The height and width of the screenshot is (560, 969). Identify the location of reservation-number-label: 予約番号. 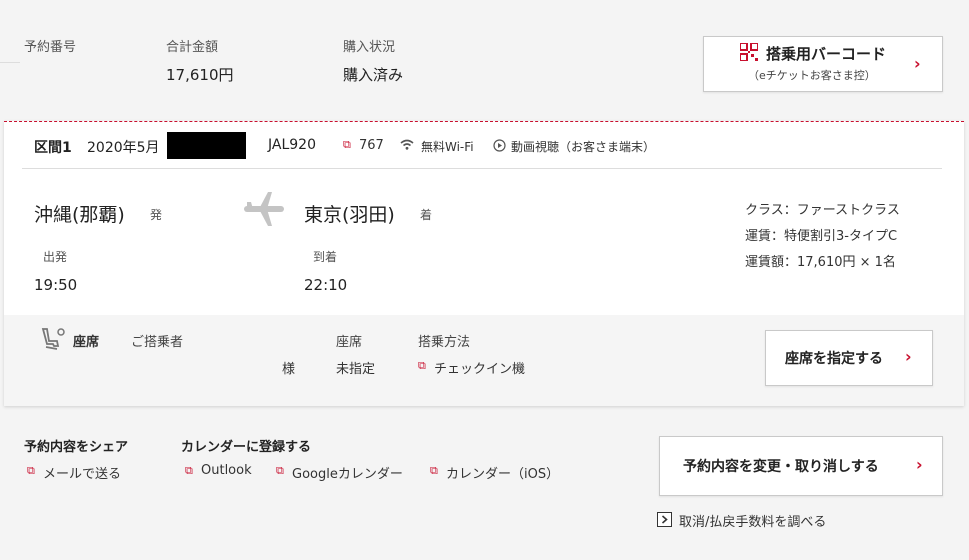
(50, 47).